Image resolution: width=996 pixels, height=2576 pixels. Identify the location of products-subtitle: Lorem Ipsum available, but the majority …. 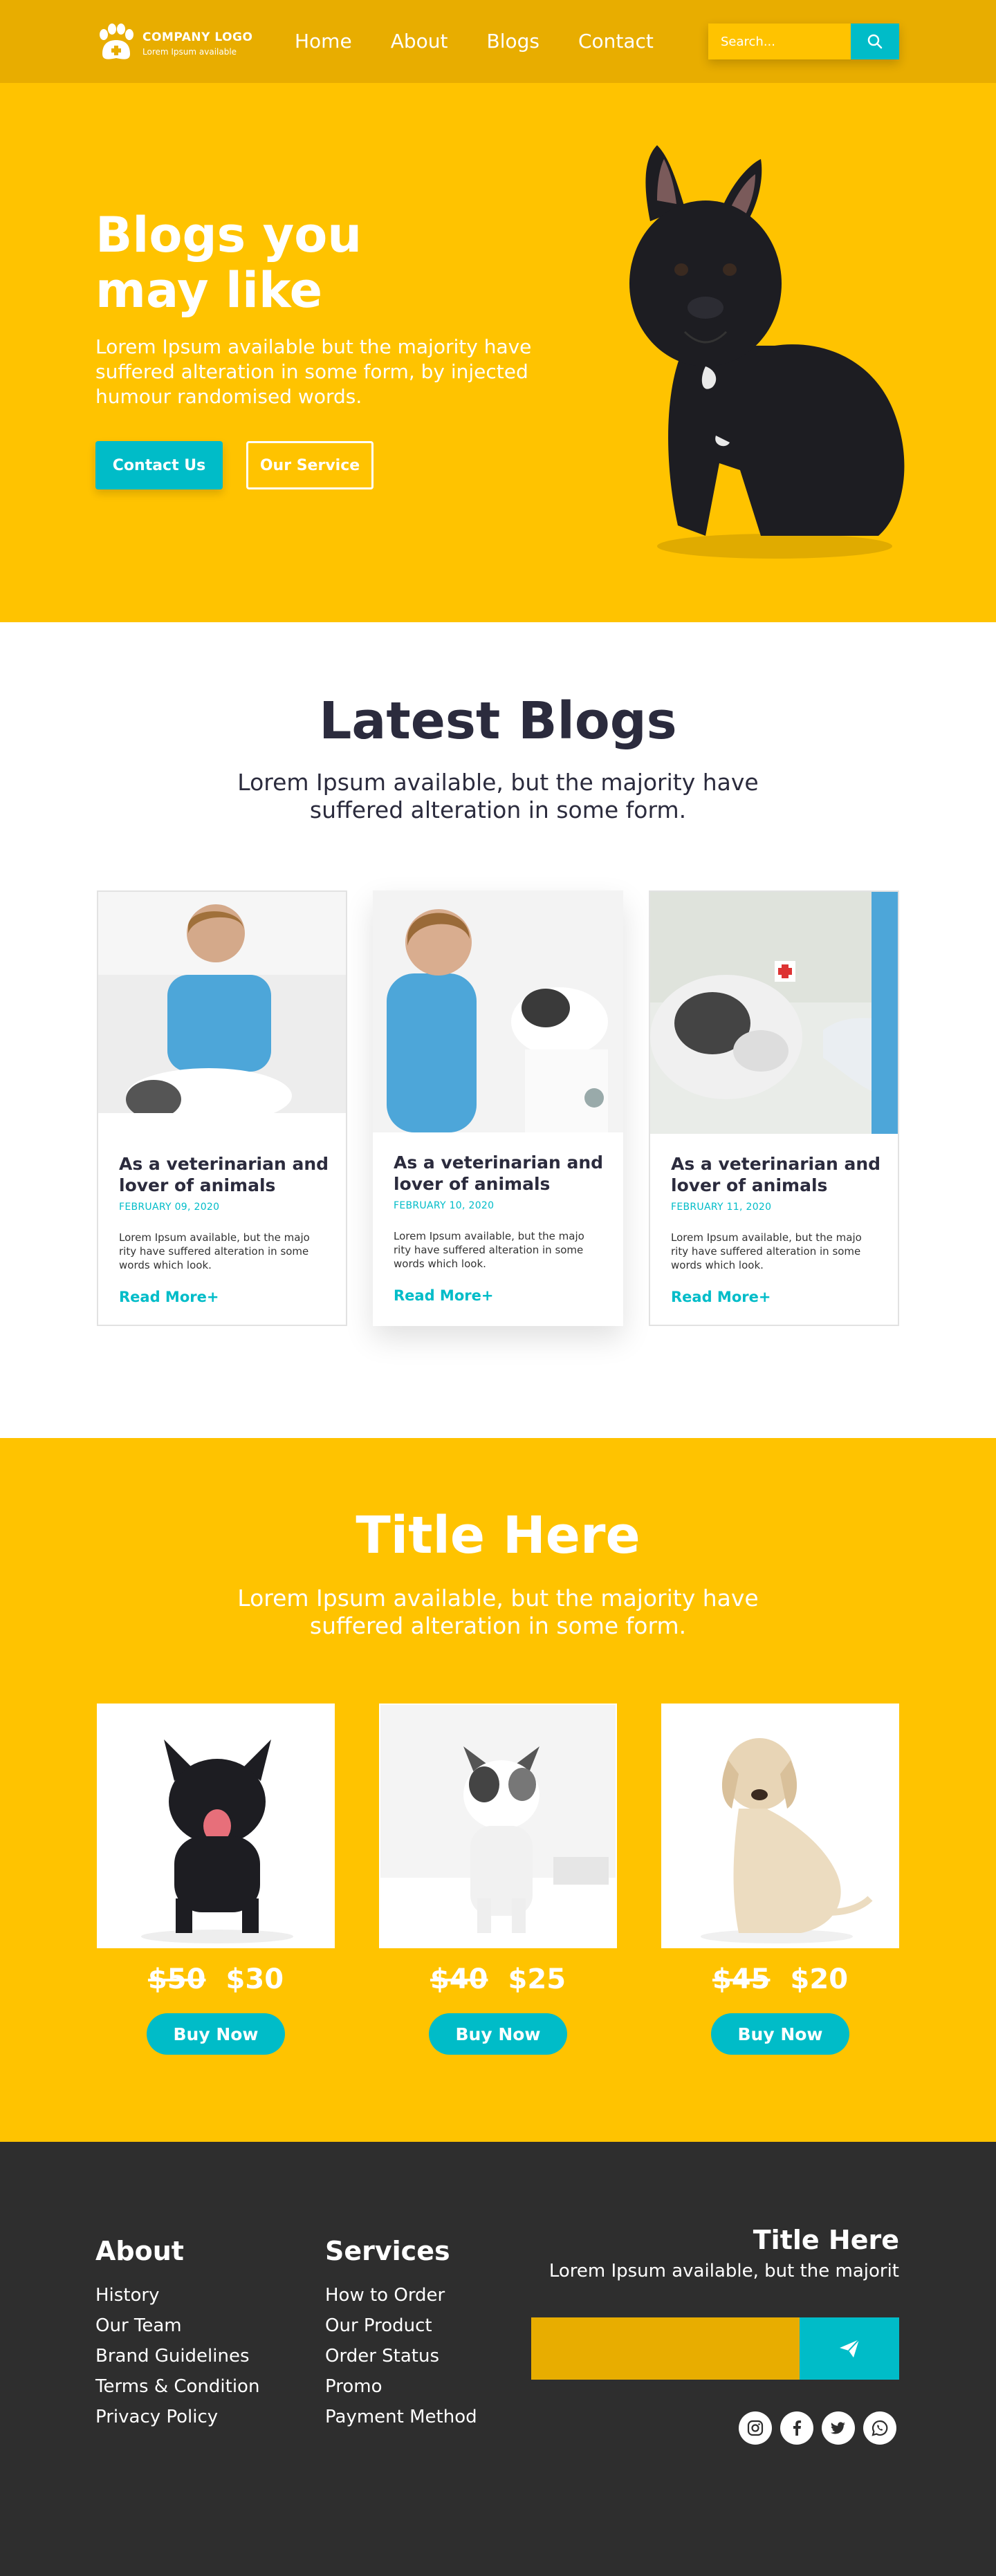
(498, 1612).